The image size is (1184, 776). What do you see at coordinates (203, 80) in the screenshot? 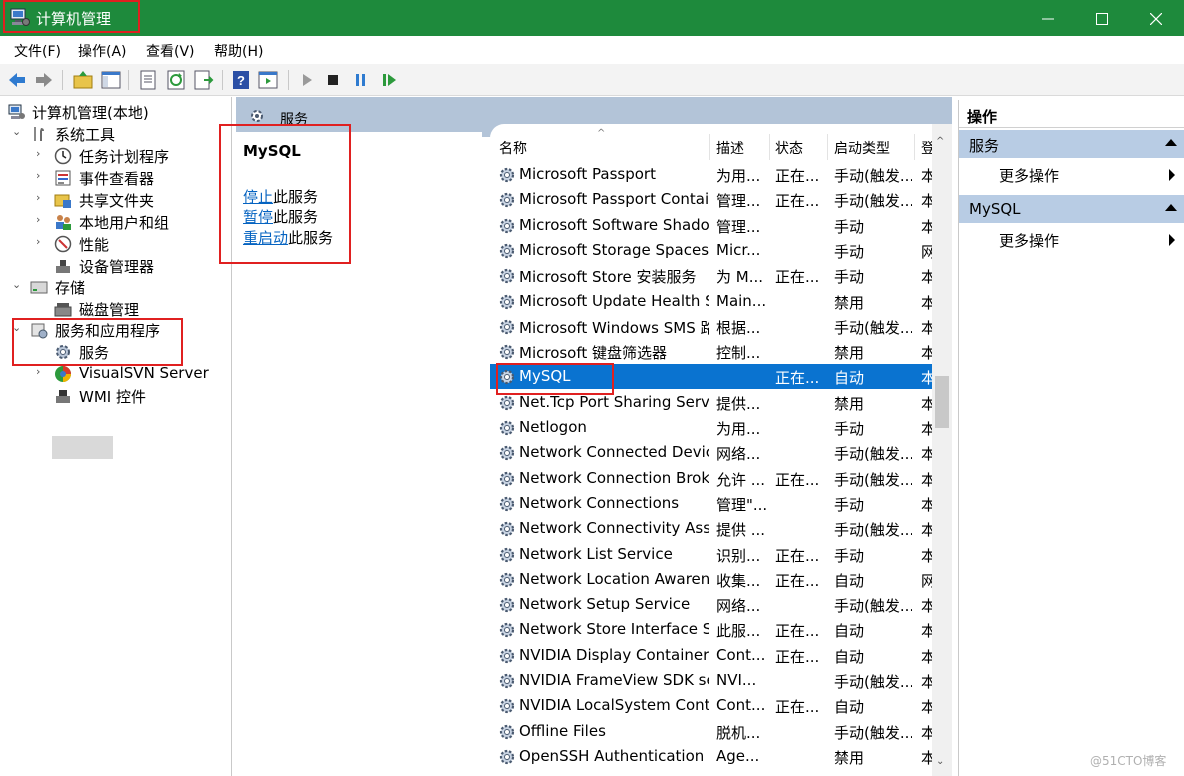
I see `export-list-icon` at bounding box center [203, 80].